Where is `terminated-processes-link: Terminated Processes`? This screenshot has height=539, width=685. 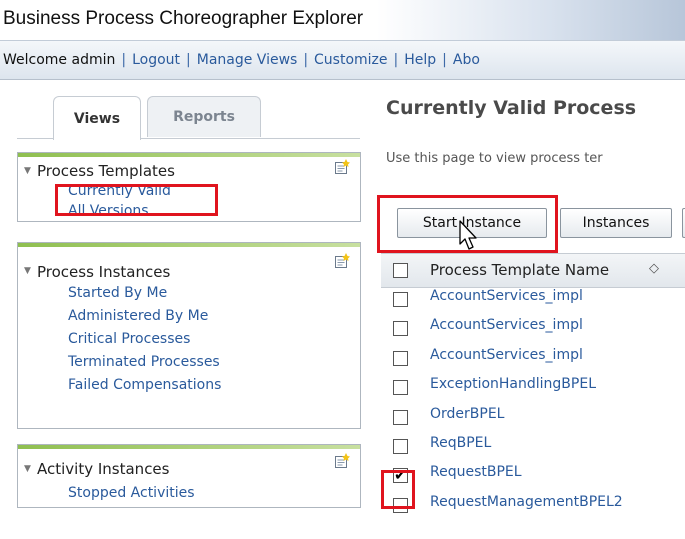 terminated-processes-link: Terminated Processes is located at coordinates (214, 362).